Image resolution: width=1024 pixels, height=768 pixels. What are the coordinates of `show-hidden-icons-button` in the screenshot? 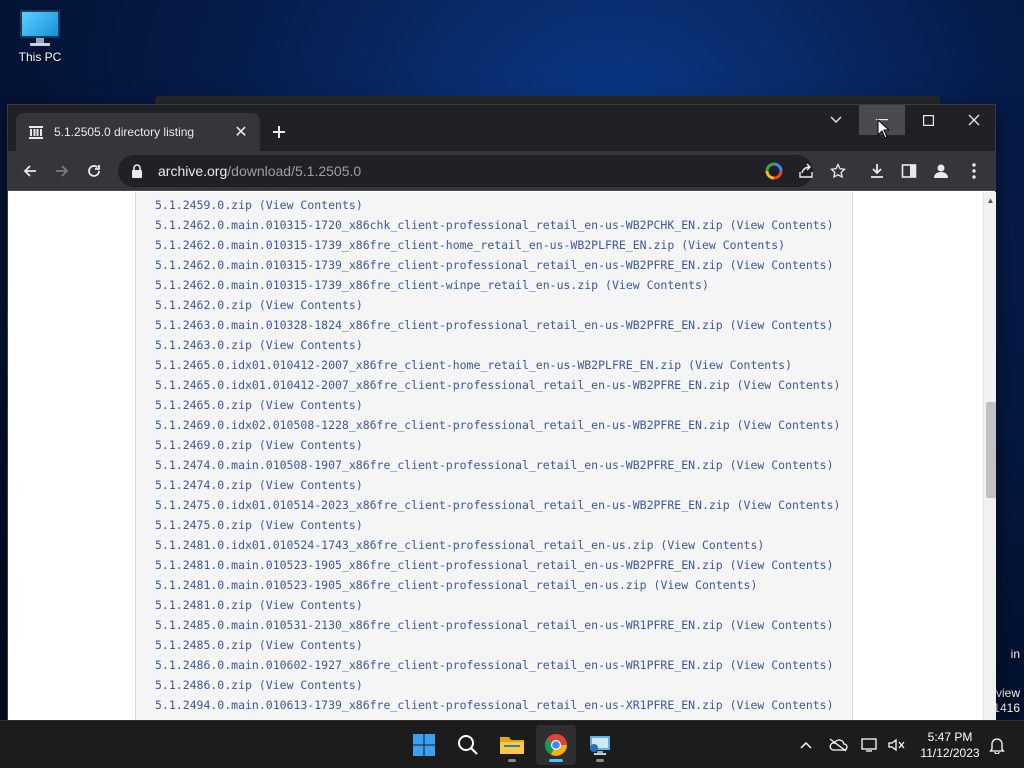 It's located at (806, 745).